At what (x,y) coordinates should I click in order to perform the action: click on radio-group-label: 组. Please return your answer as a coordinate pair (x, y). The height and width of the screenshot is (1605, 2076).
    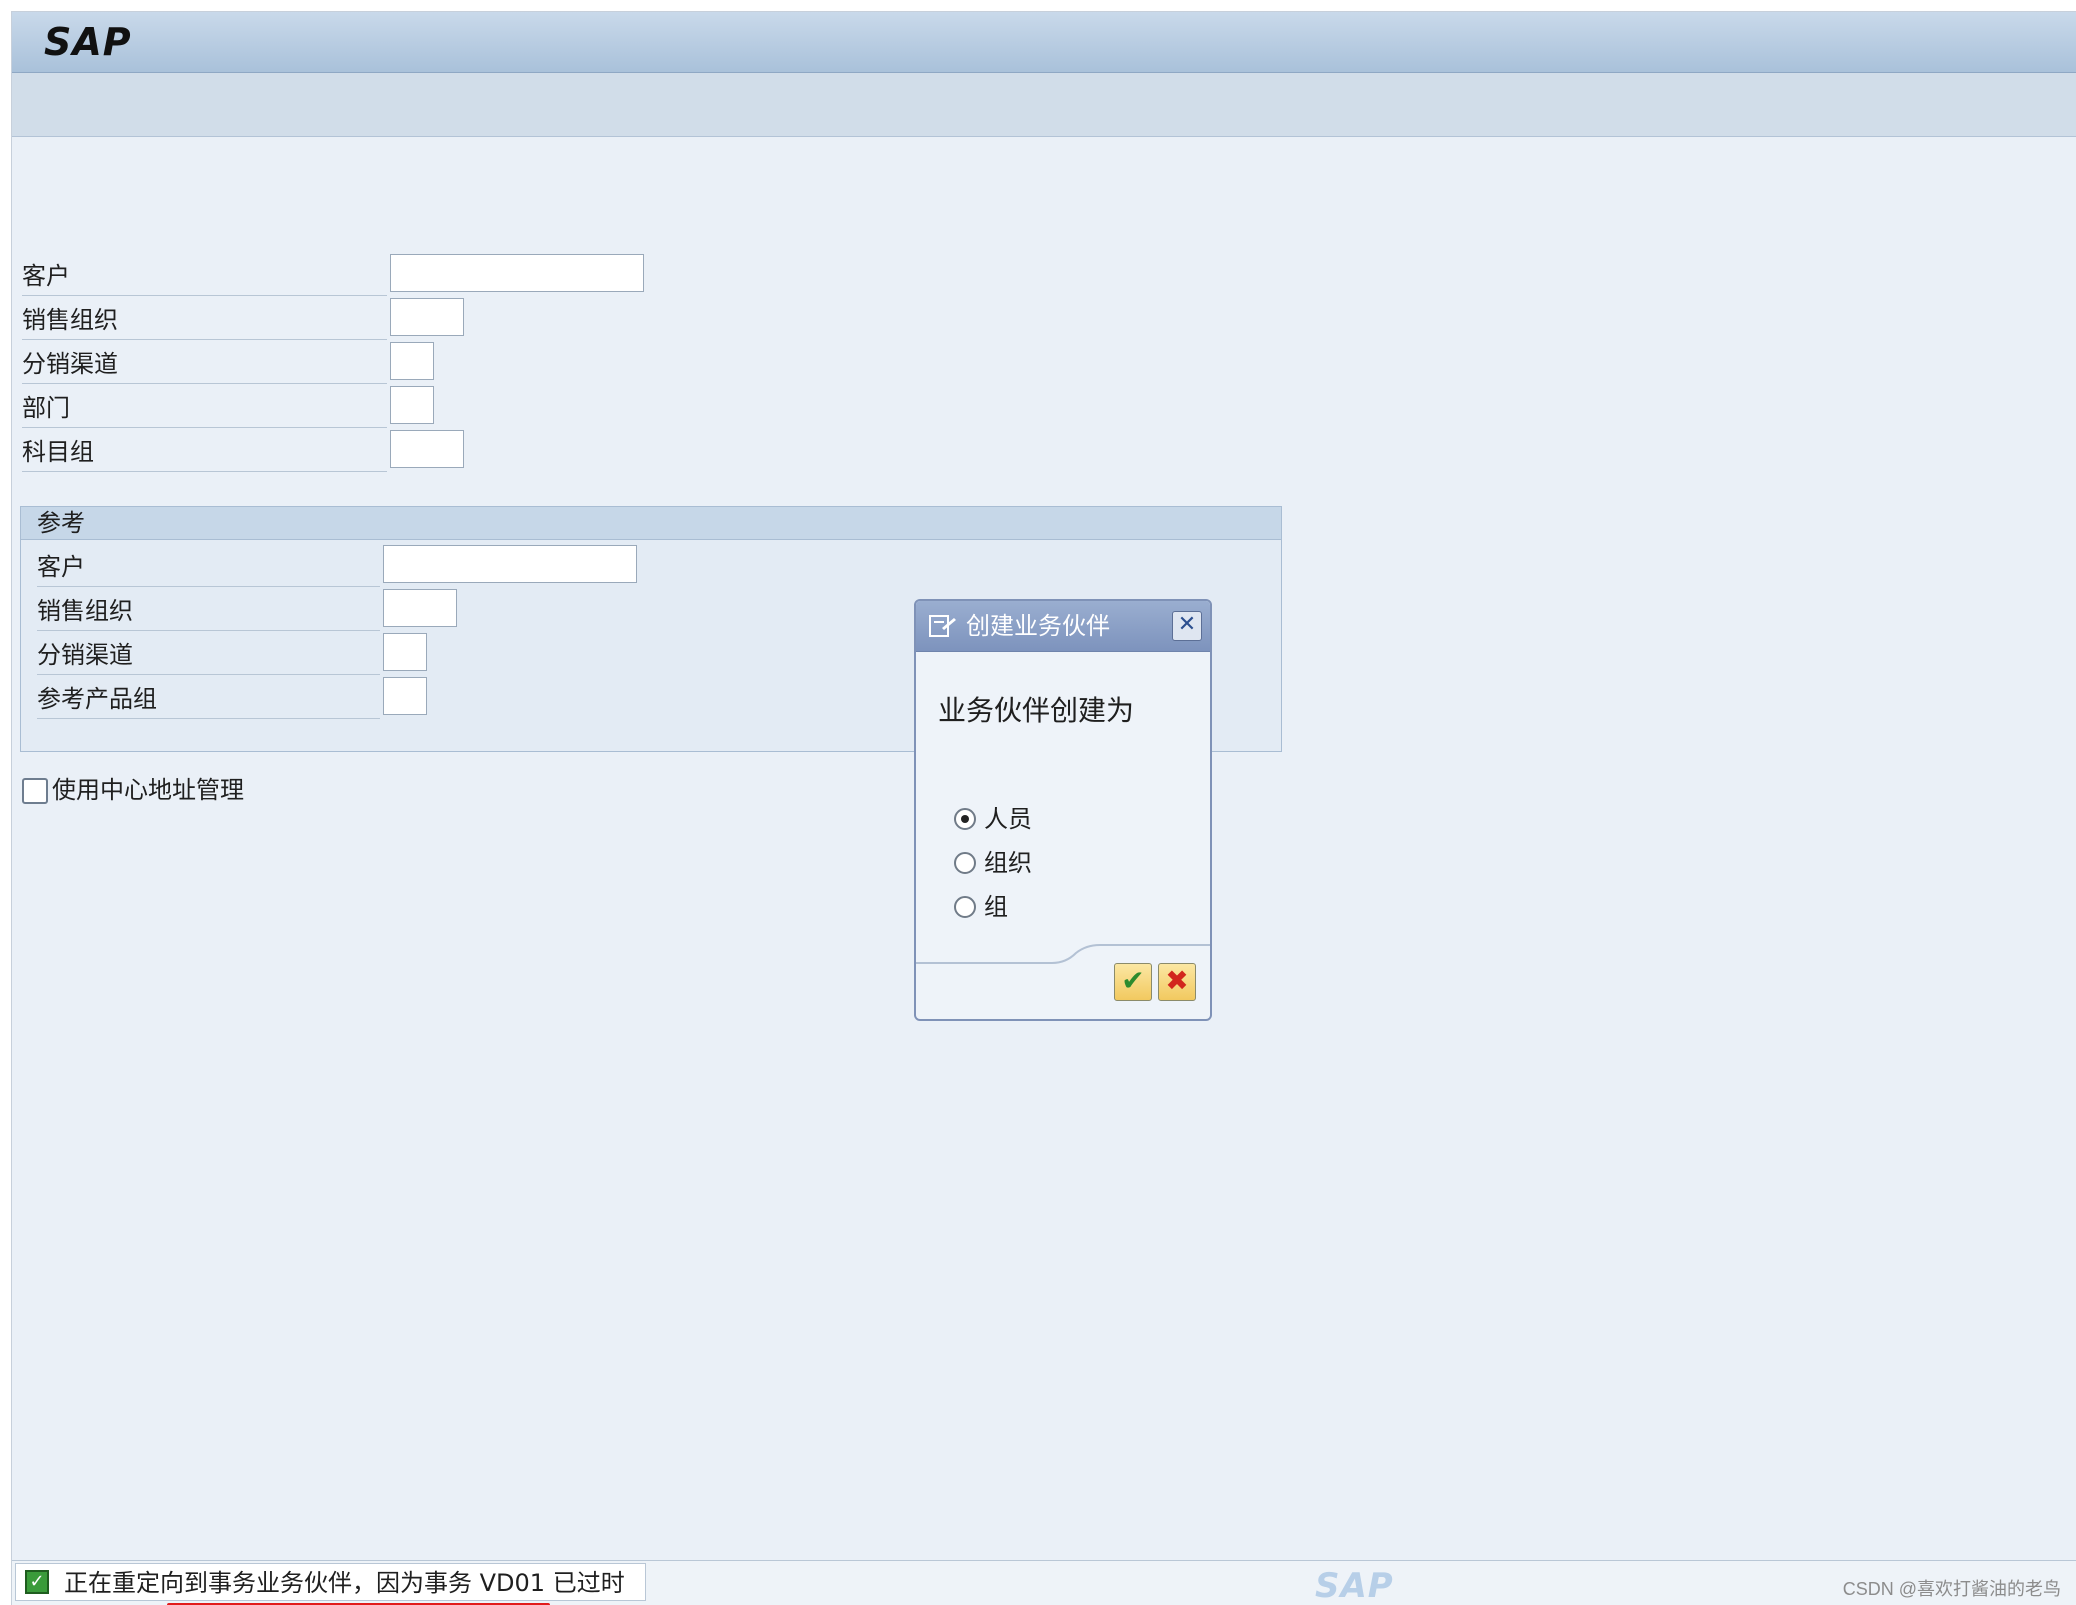
    Looking at the image, I should click on (996, 907).